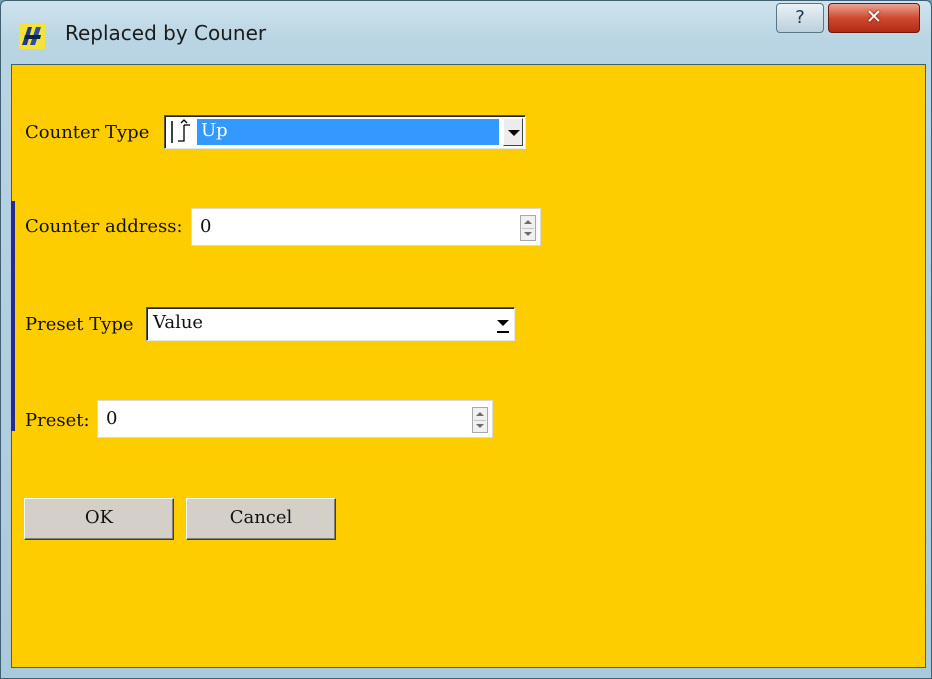 Image resolution: width=932 pixels, height=679 pixels. Describe the element at coordinates (800, 18) in the screenshot. I see `help-button: ?` at that location.